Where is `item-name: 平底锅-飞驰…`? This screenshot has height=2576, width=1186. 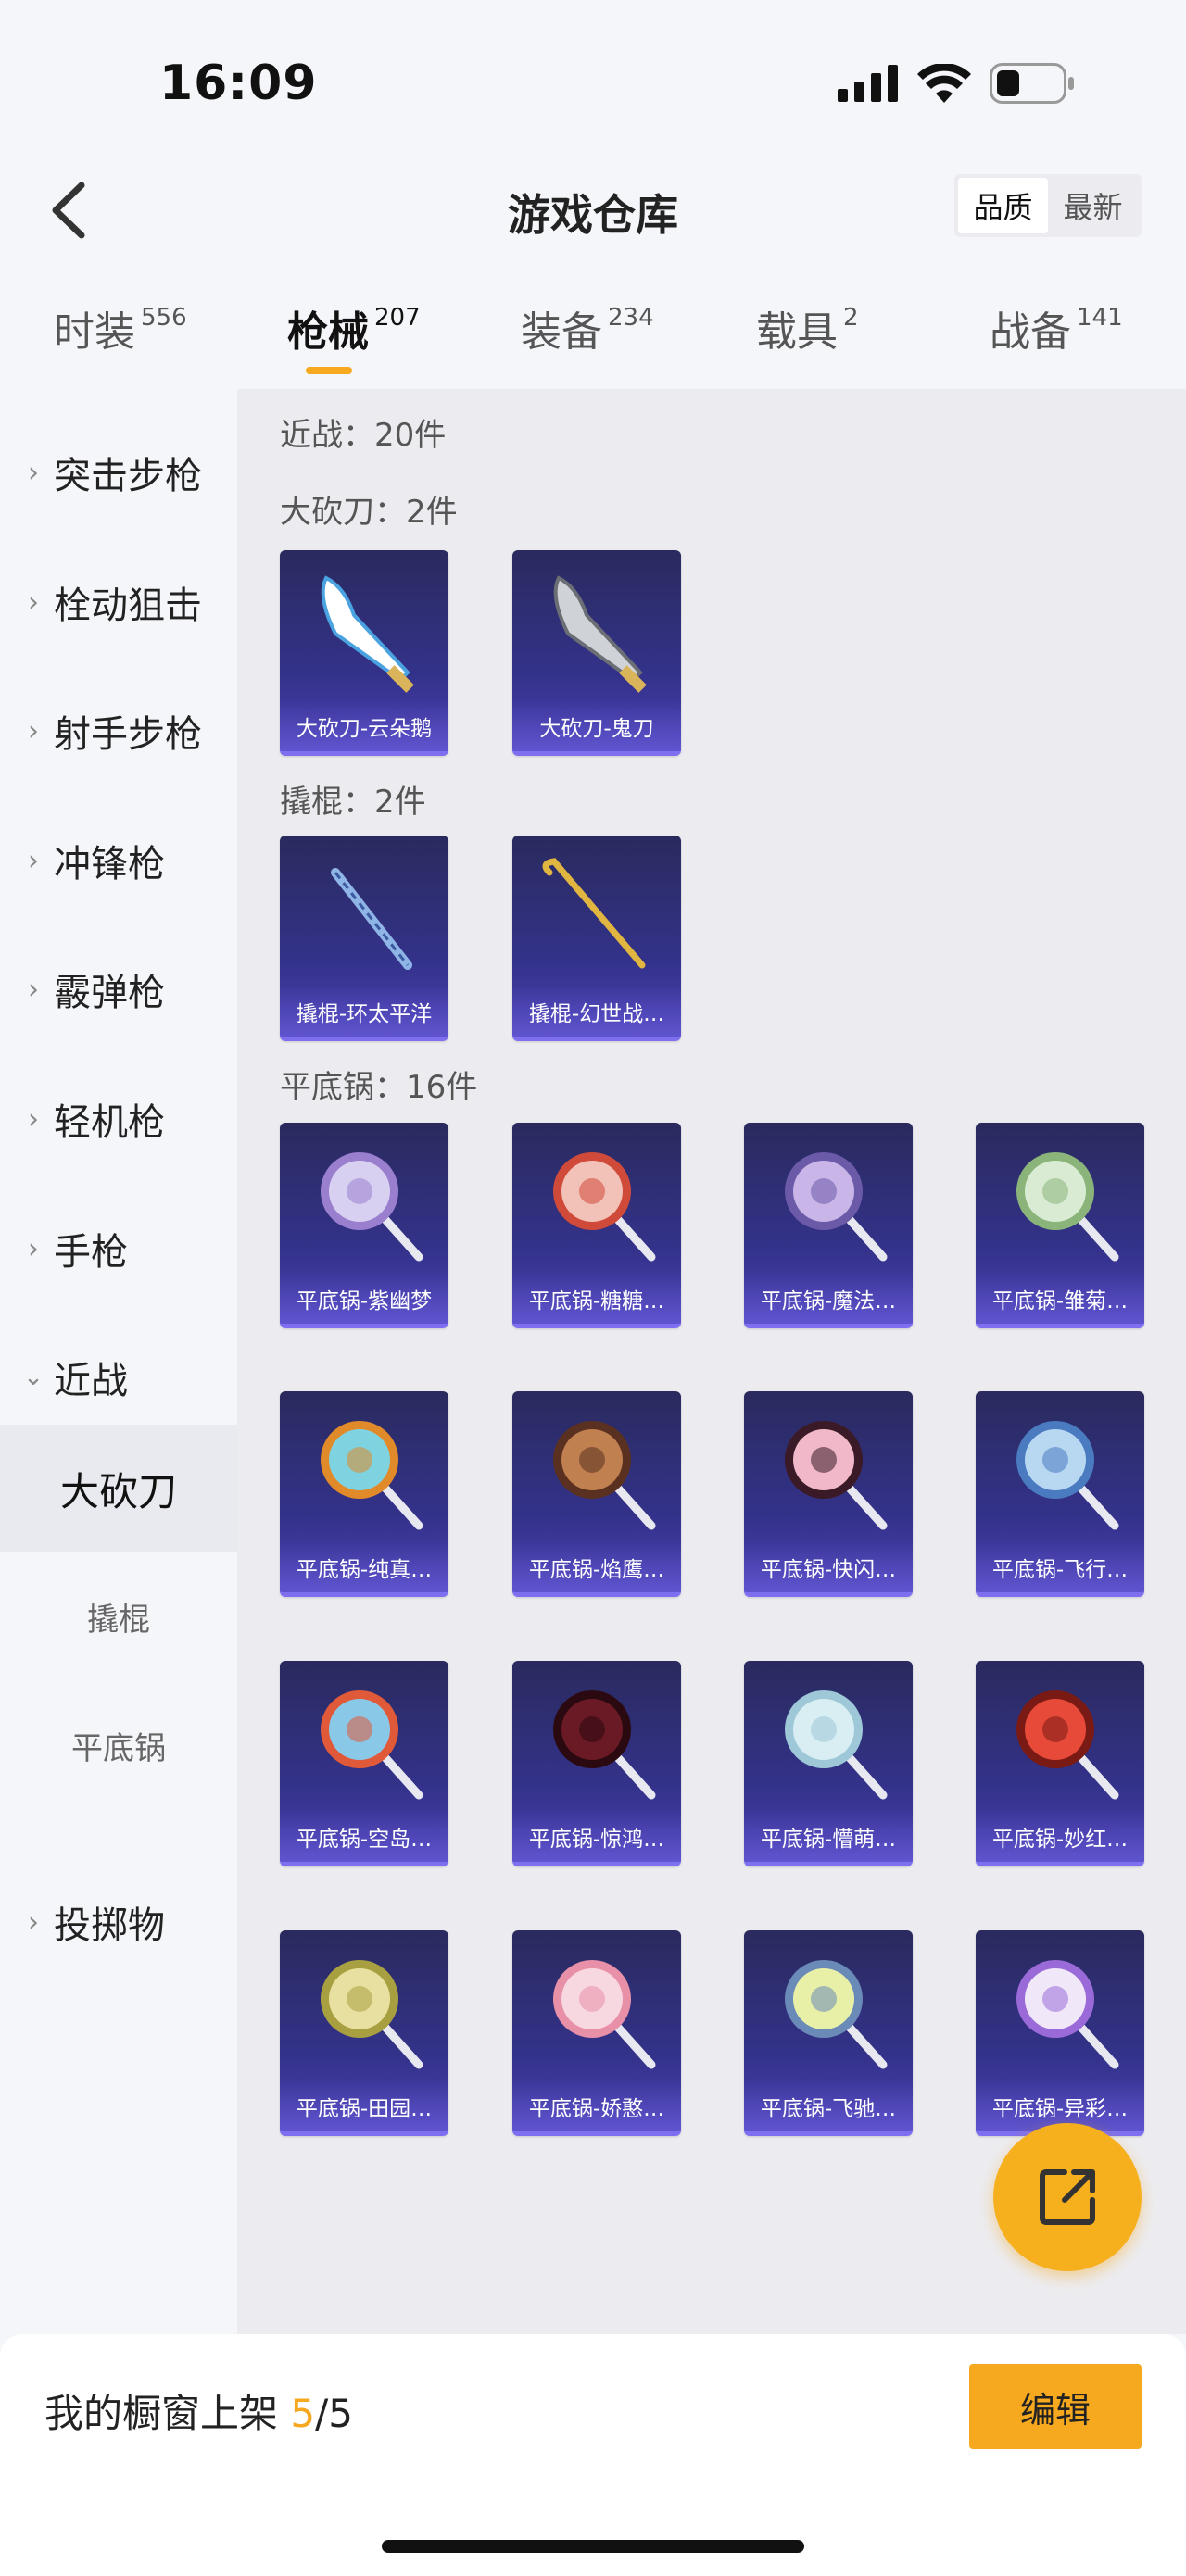
item-name: 平底锅-飞驰… is located at coordinates (828, 2109).